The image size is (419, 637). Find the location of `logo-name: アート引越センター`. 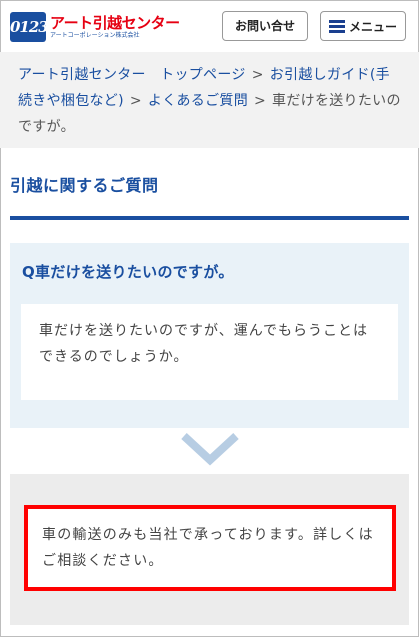

logo-name: アート引越センター is located at coordinates (115, 22).